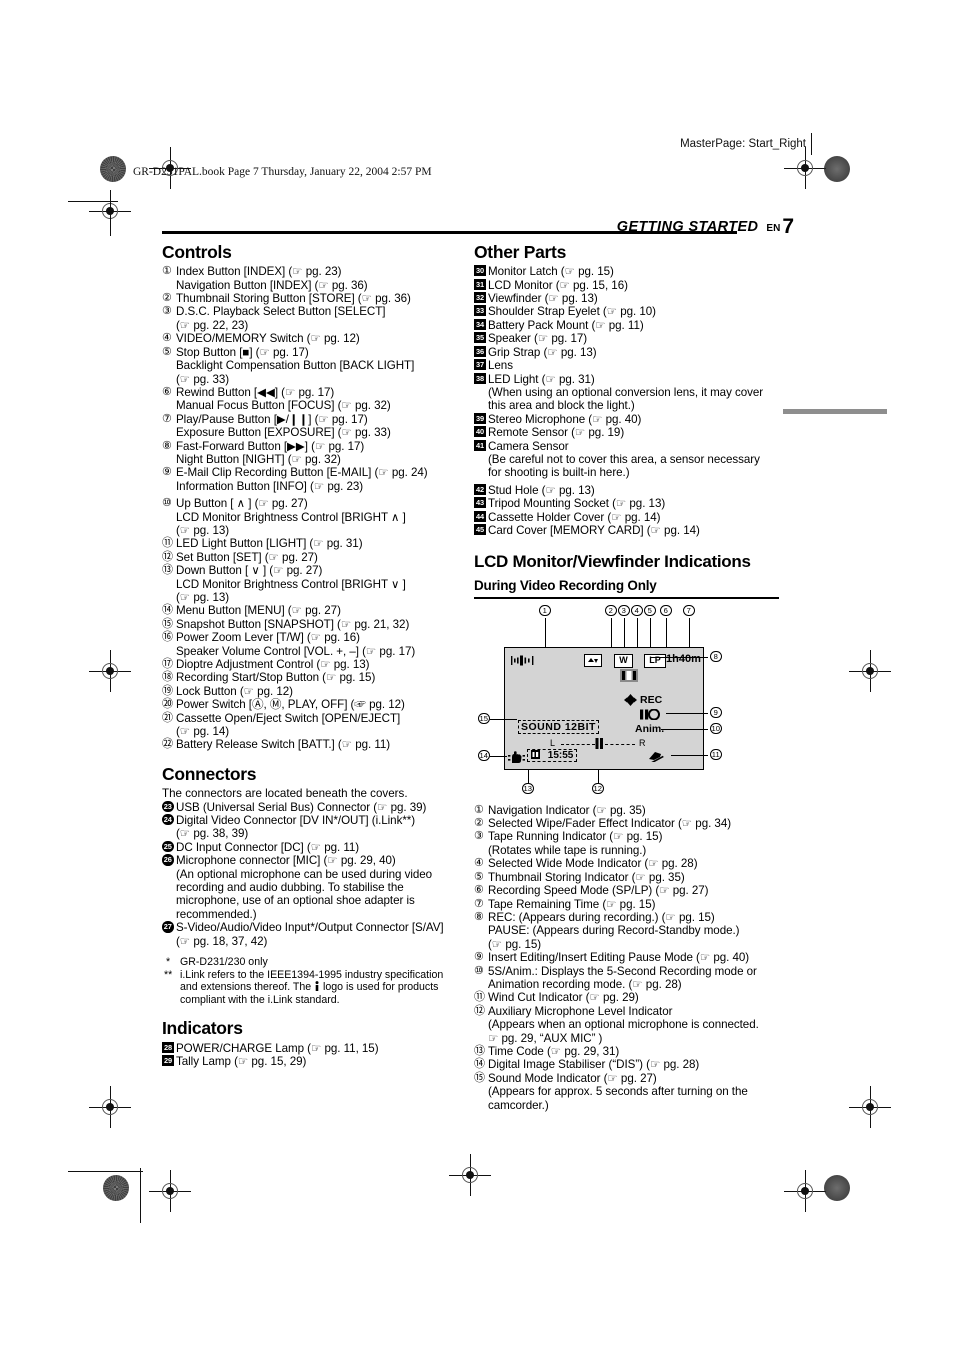 The height and width of the screenshot is (1351, 954). What do you see at coordinates (642, 742) in the screenshot?
I see `mic-level-right-label: R` at bounding box center [642, 742].